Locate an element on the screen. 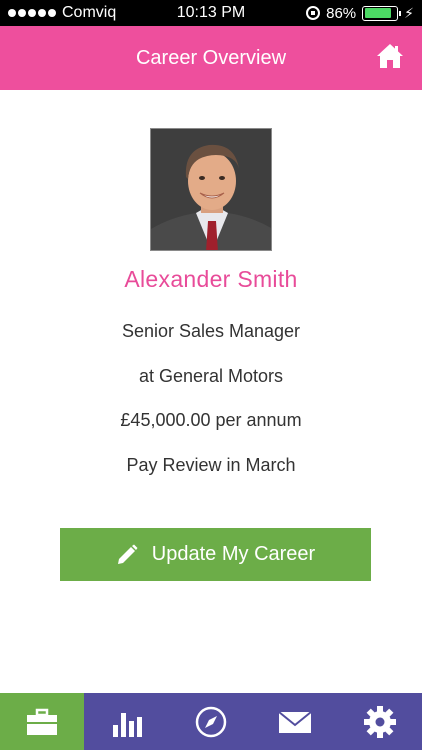 This screenshot has height=750, width=422. company-name: at General Motors is located at coordinates (211, 376).